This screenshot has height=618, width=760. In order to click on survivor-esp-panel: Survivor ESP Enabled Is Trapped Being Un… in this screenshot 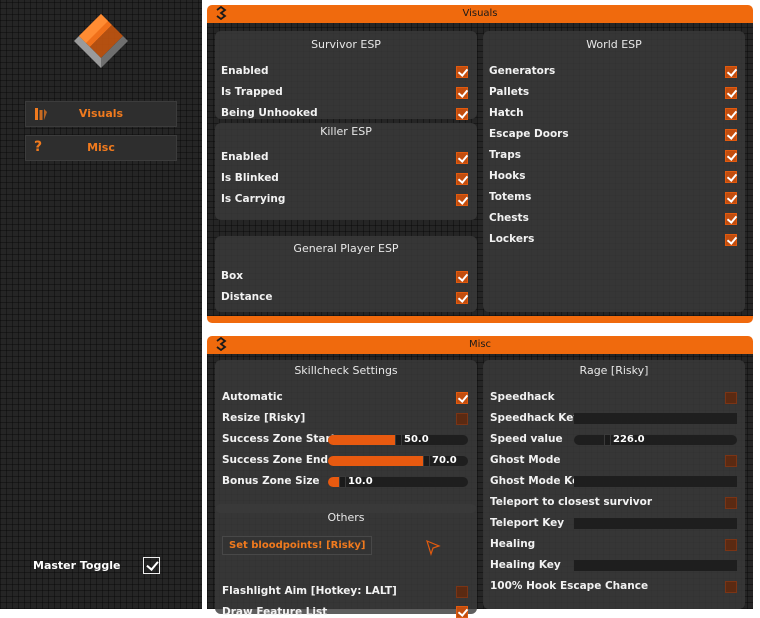, I will do `click(346, 75)`.